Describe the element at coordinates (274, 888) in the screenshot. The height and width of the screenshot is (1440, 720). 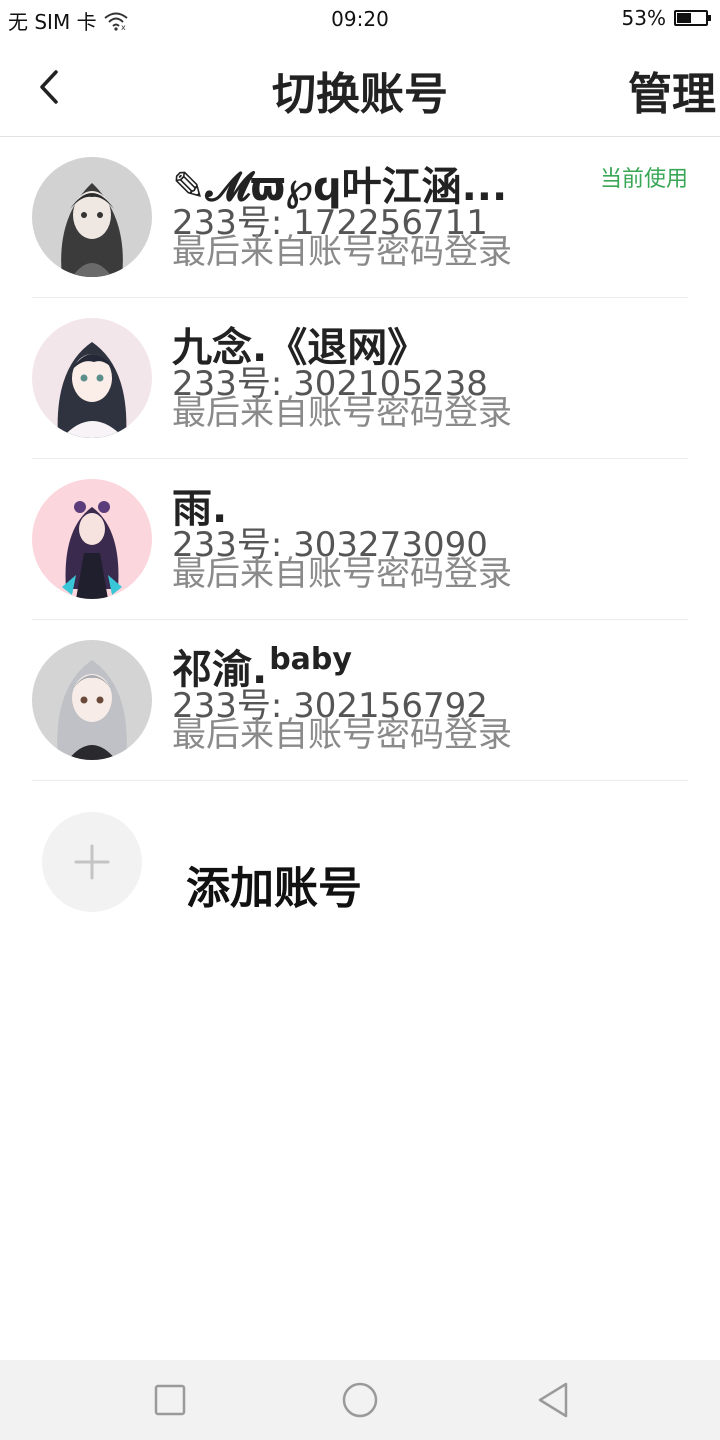
I see `add-account-label: 添加账号` at that location.